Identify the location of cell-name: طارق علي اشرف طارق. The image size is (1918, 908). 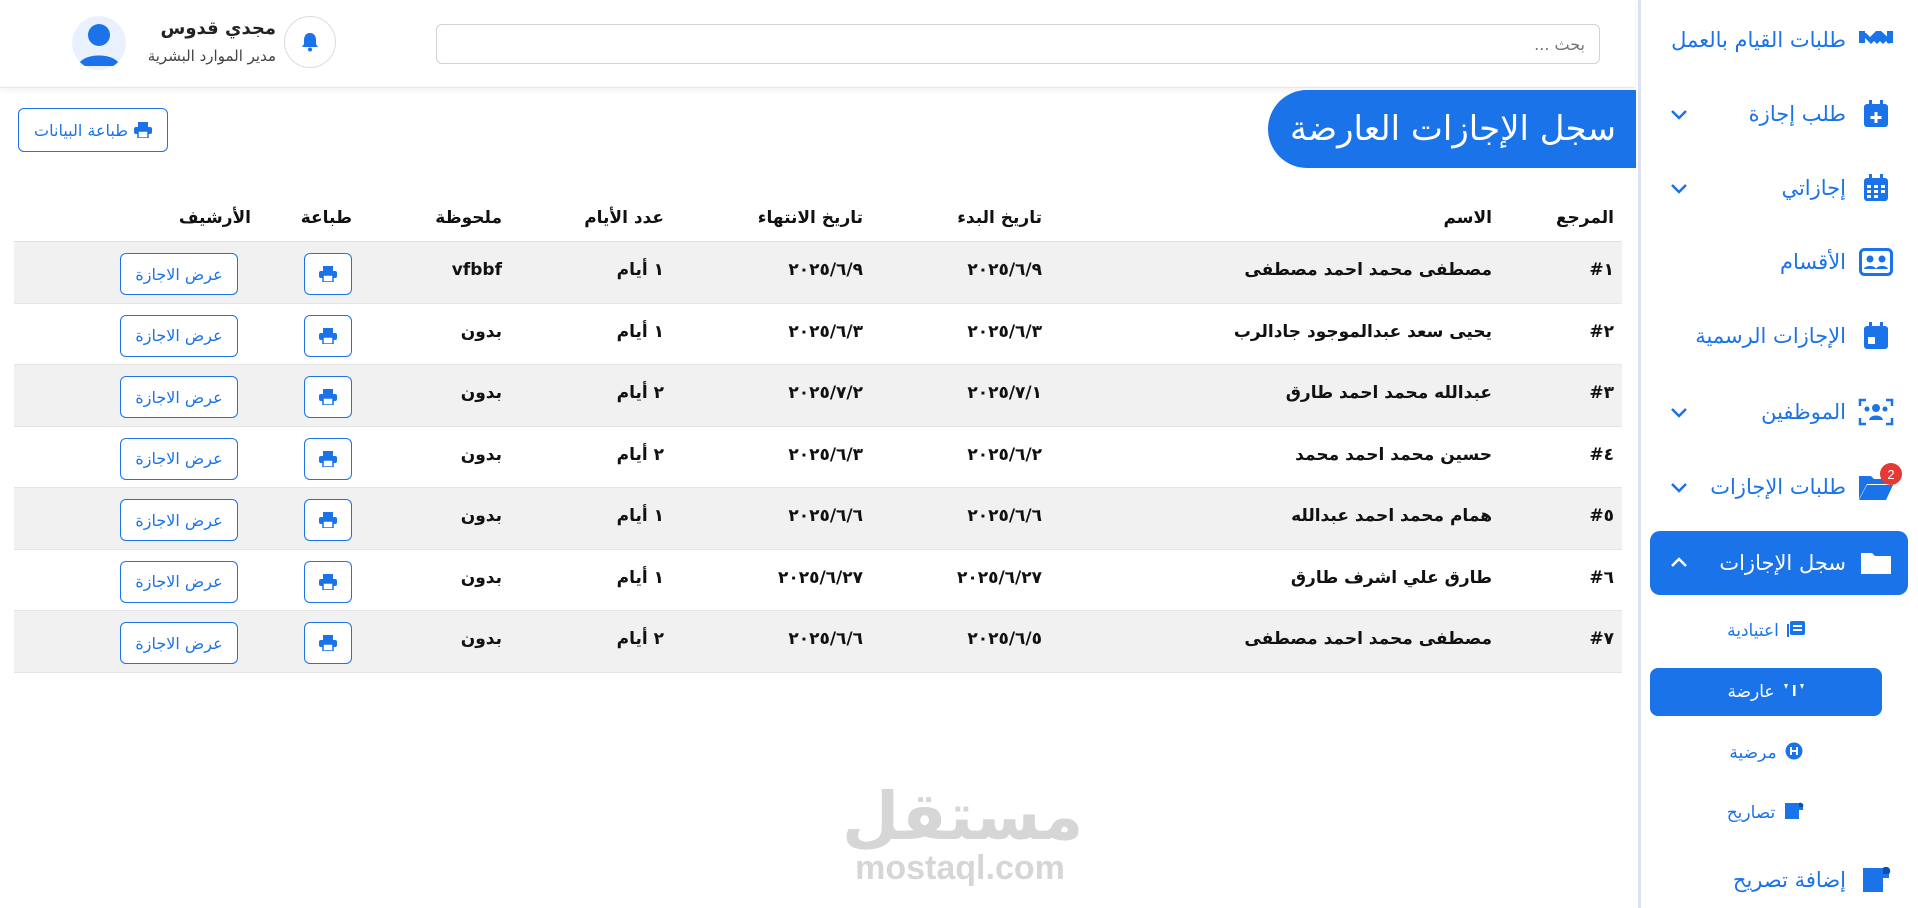
(1391, 577).